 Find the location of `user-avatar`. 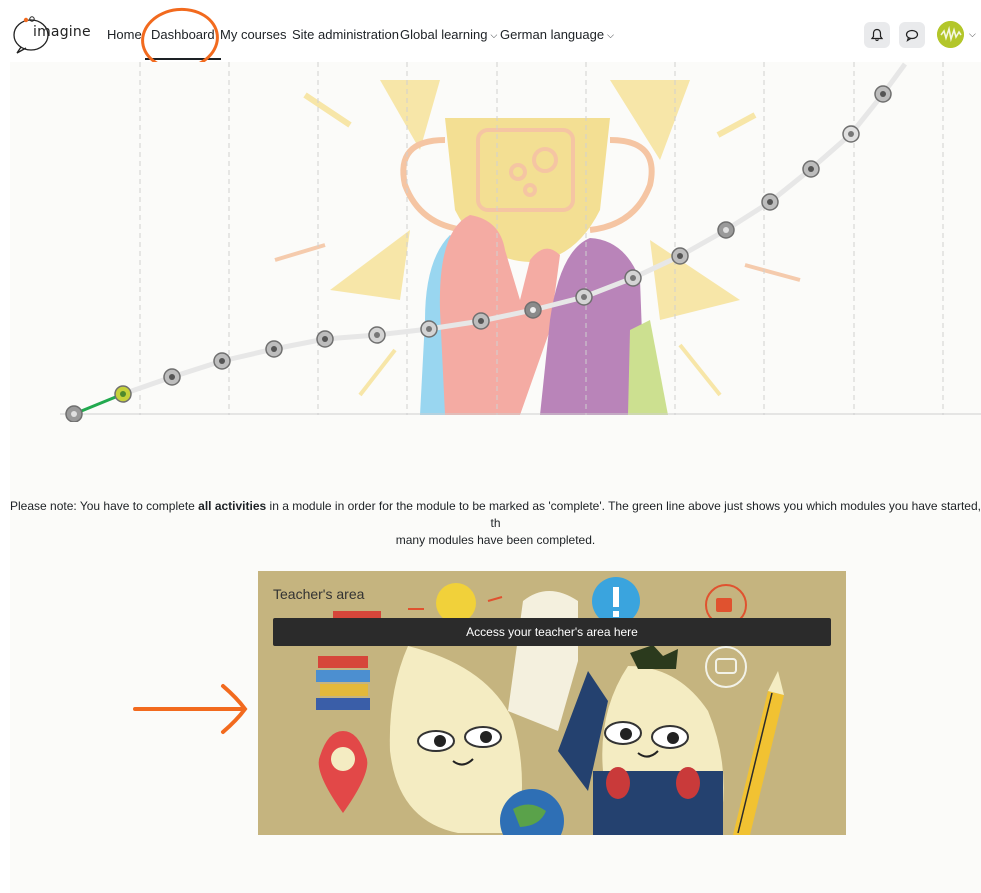

user-avatar is located at coordinates (950, 34).